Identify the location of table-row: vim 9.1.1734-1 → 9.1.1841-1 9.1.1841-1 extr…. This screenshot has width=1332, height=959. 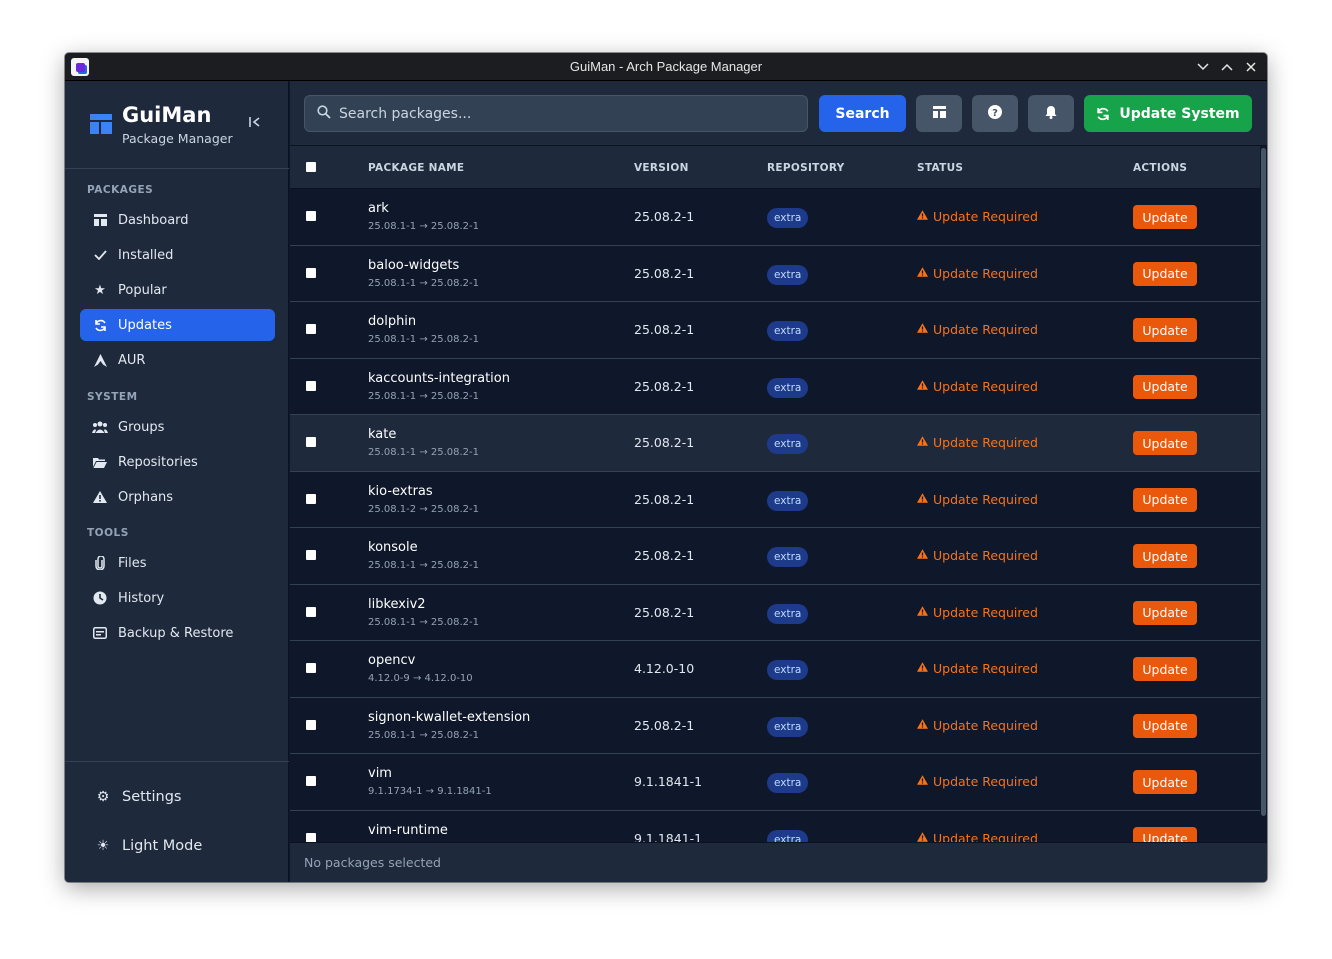
(775, 782).